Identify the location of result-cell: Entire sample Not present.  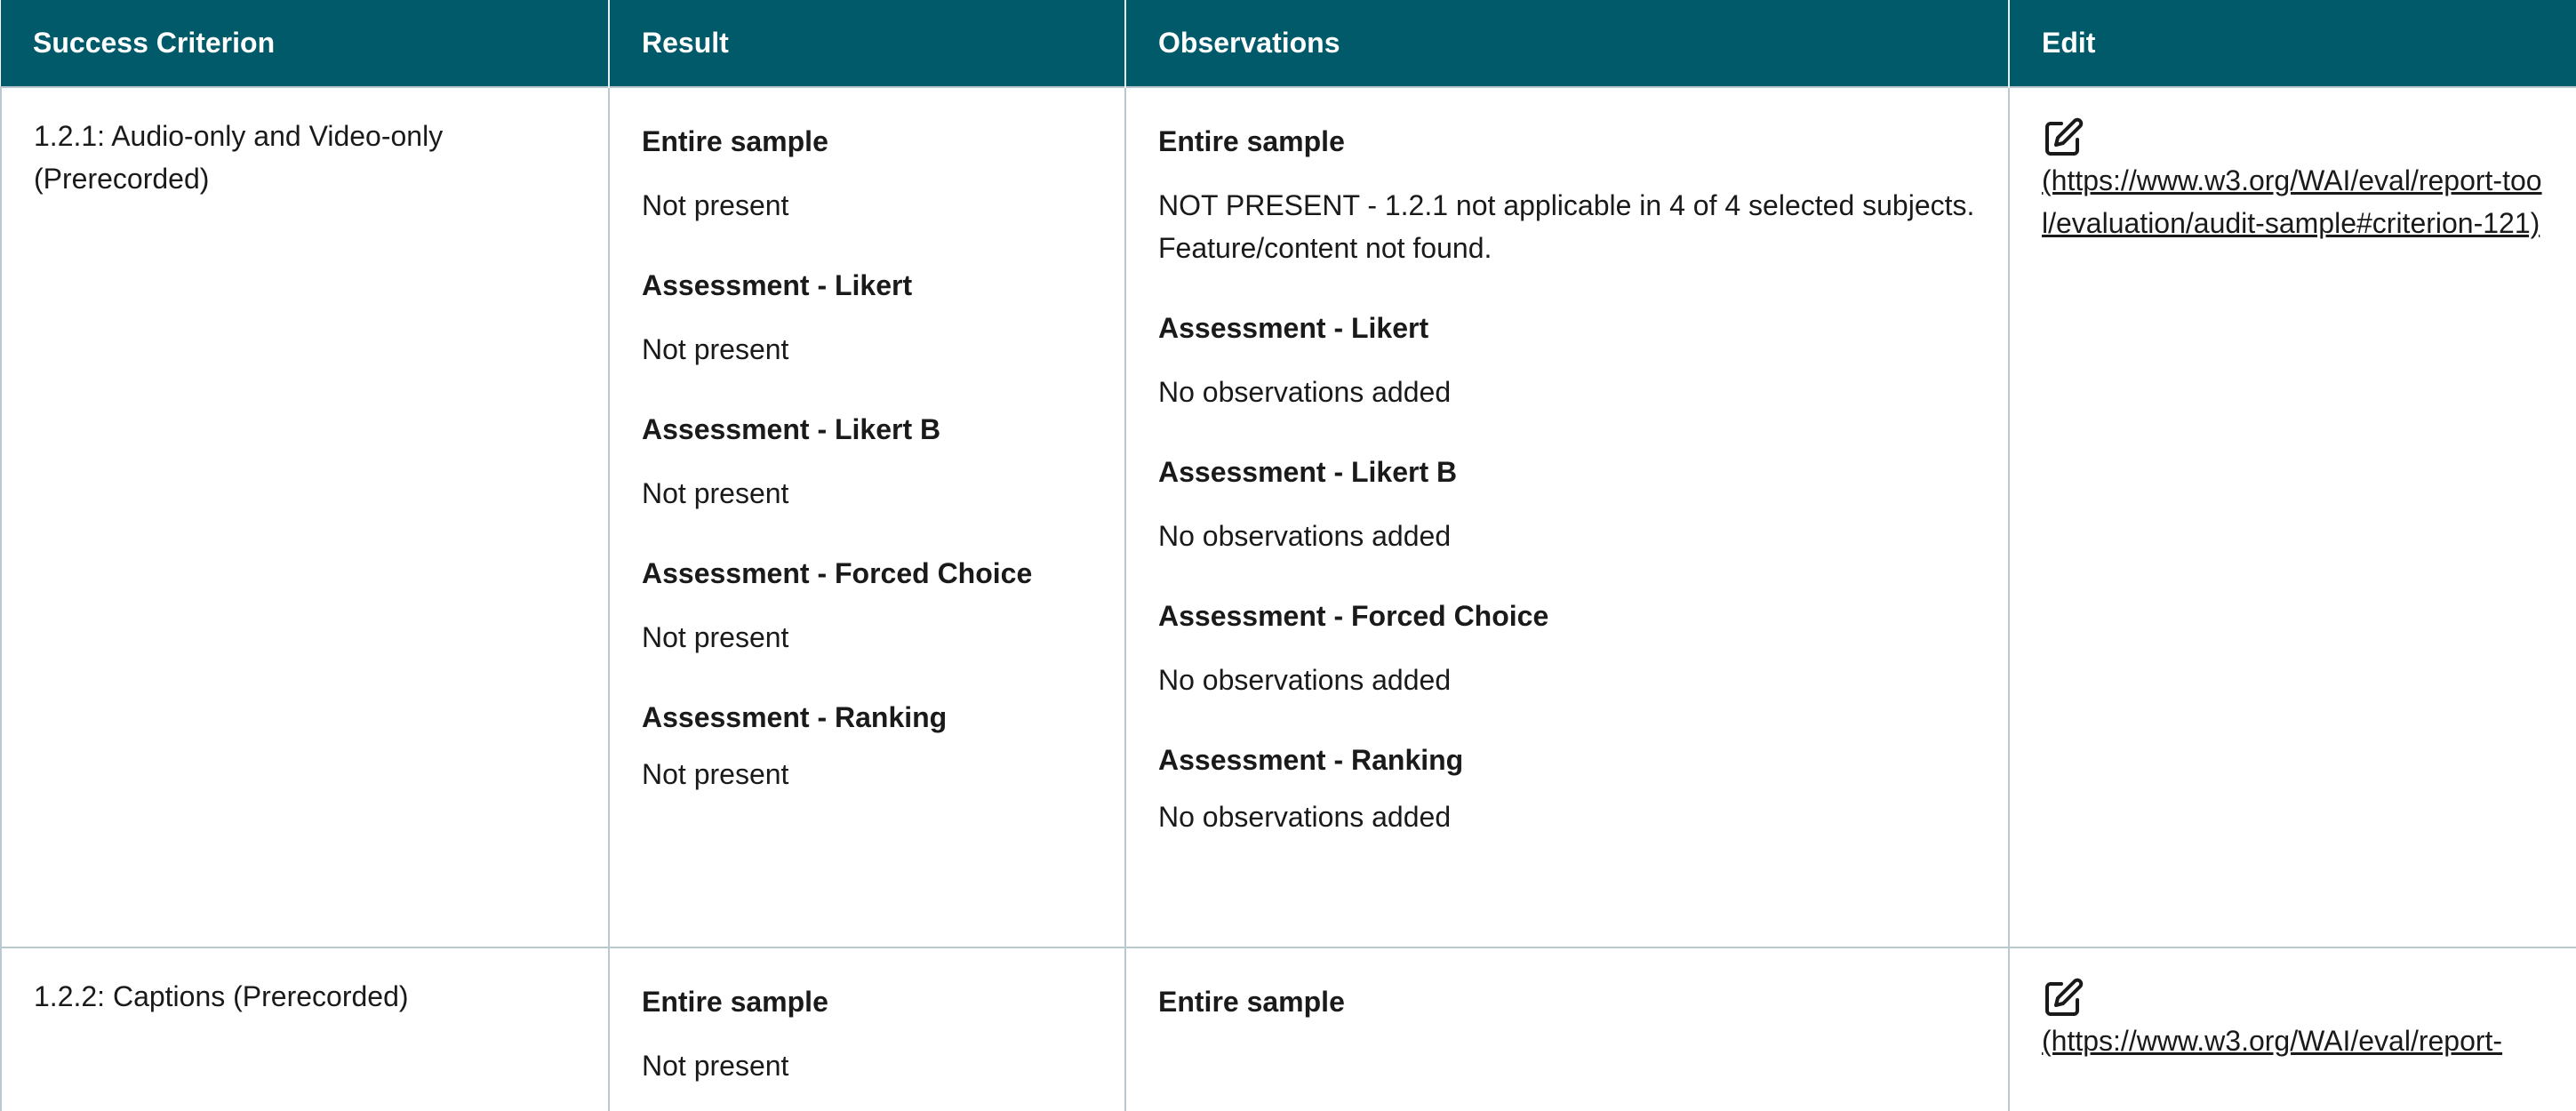
(867, 1029).